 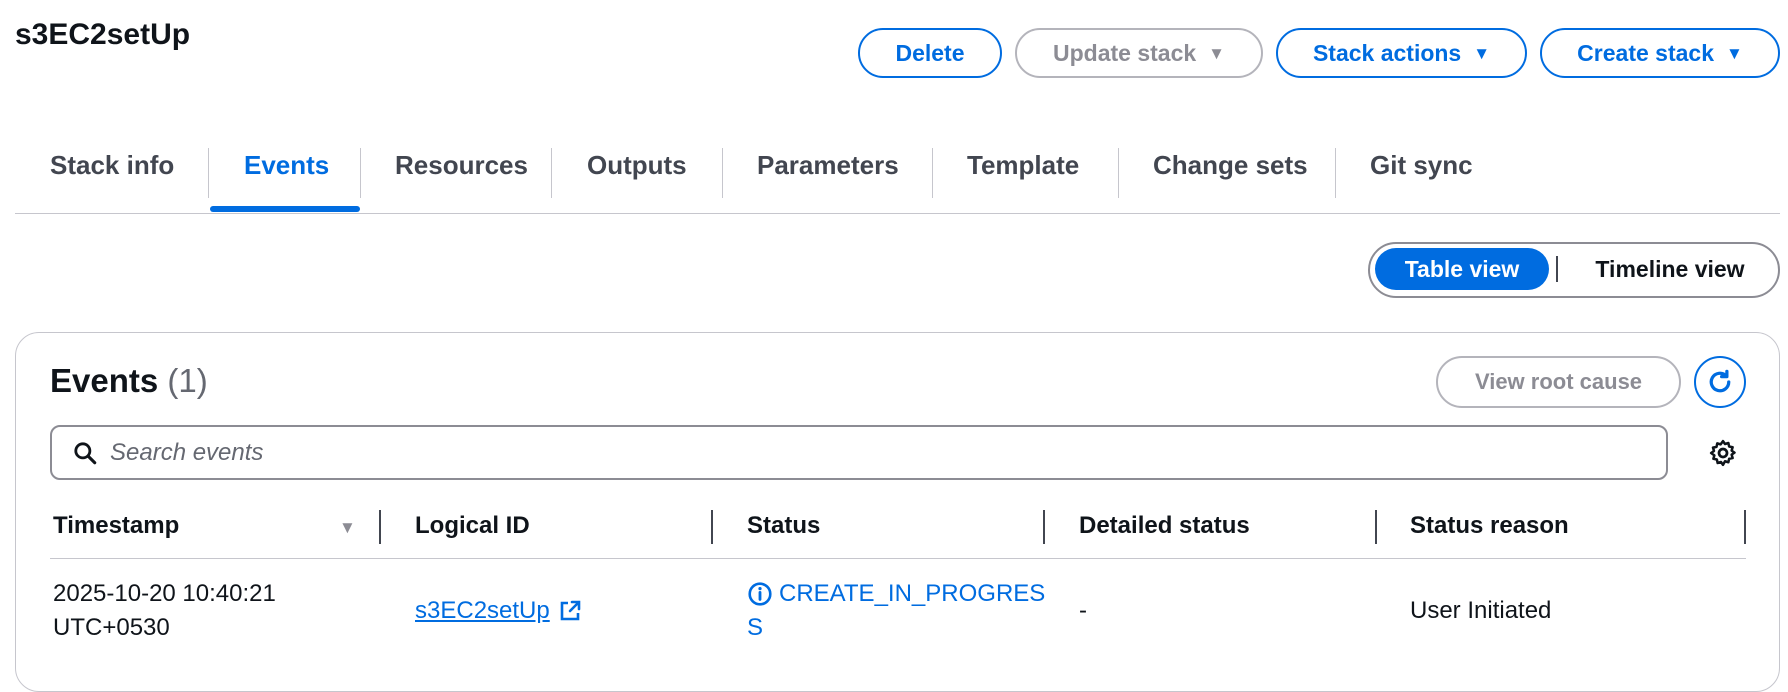 I want to click on table-row-detailed-status: -, so click(x=1083, y=610).